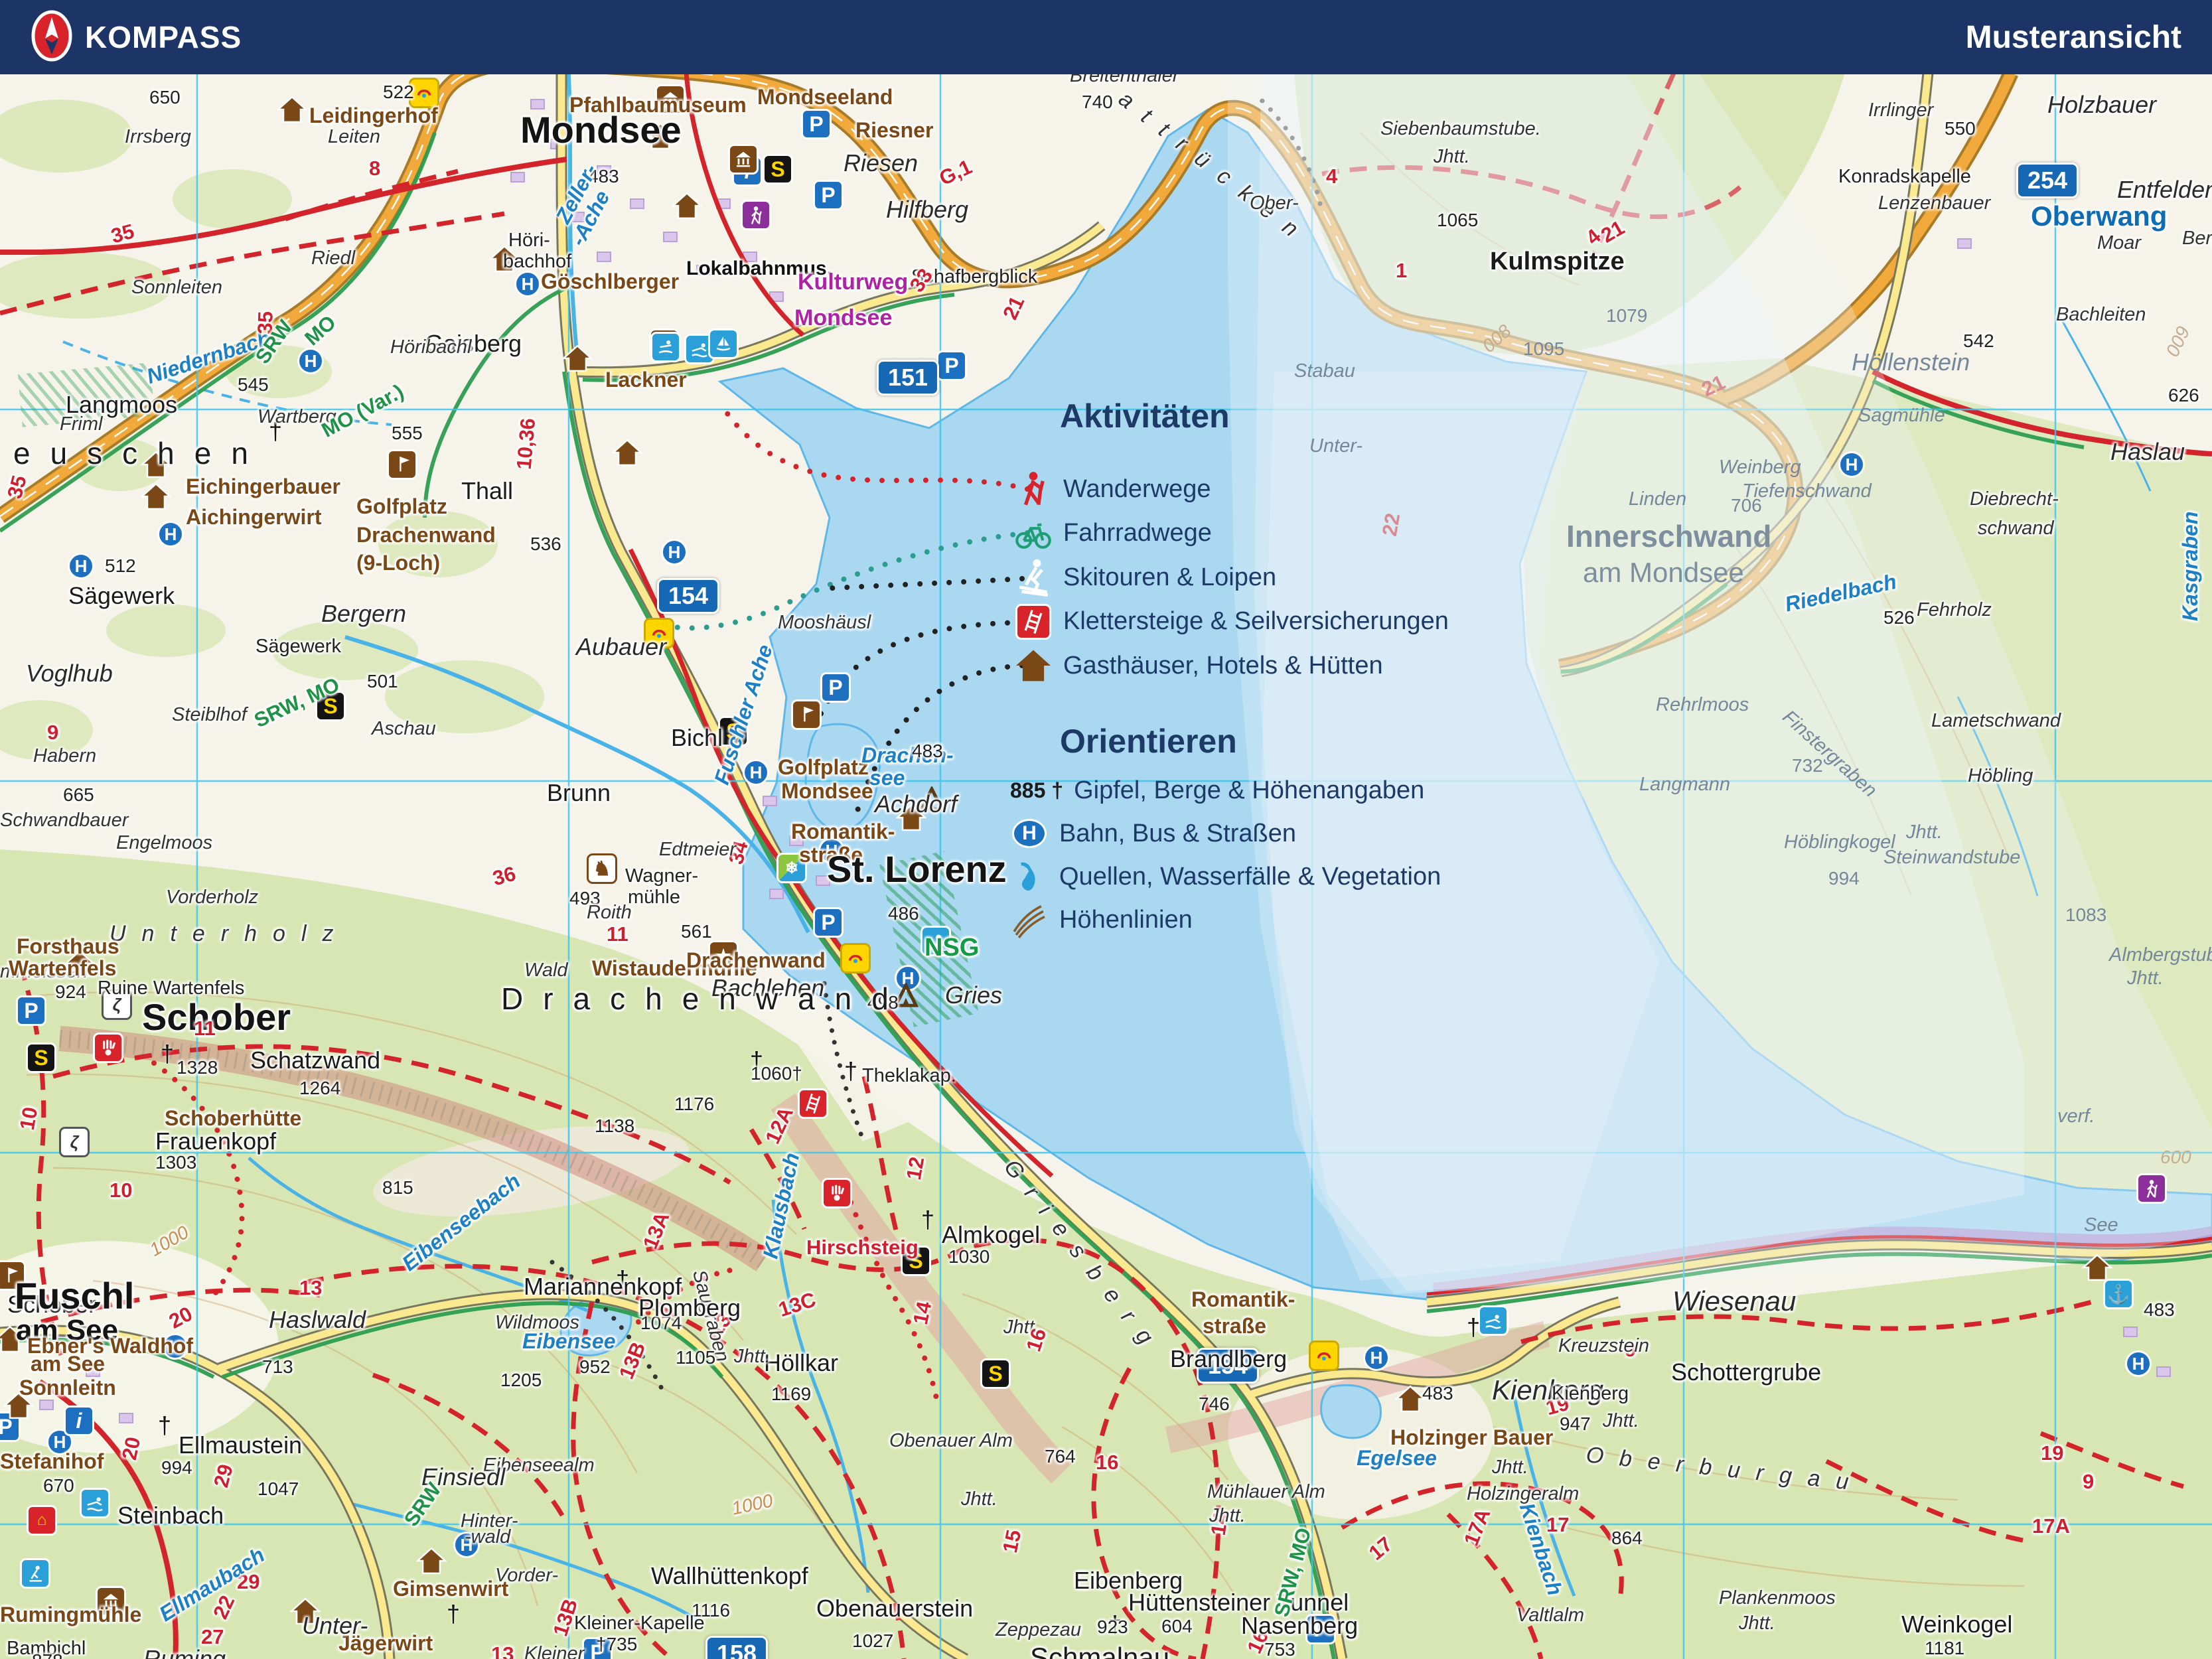 The width and height of the screenshot is (2212, 1659). Describe the element at coordinates (903, 913) in the screenshot. I see `map-label: 486` at that location.